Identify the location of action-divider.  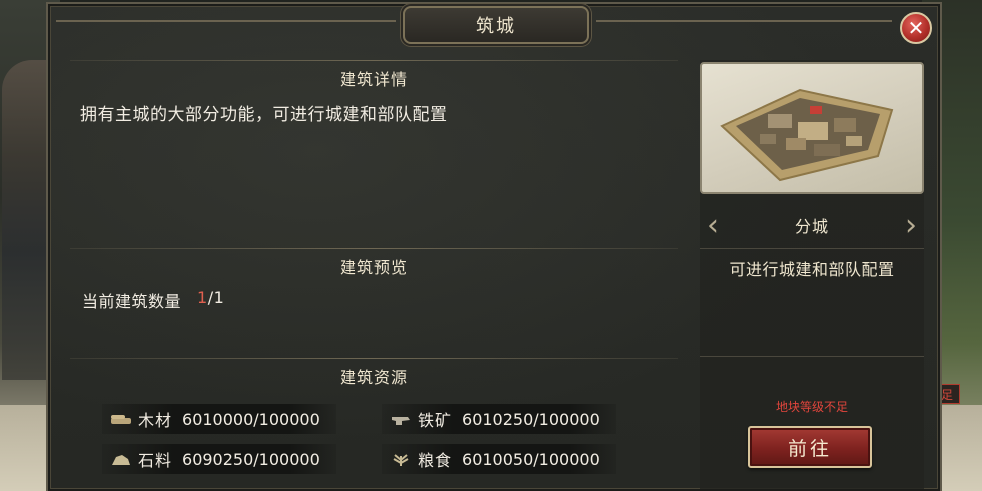
(812, 356).